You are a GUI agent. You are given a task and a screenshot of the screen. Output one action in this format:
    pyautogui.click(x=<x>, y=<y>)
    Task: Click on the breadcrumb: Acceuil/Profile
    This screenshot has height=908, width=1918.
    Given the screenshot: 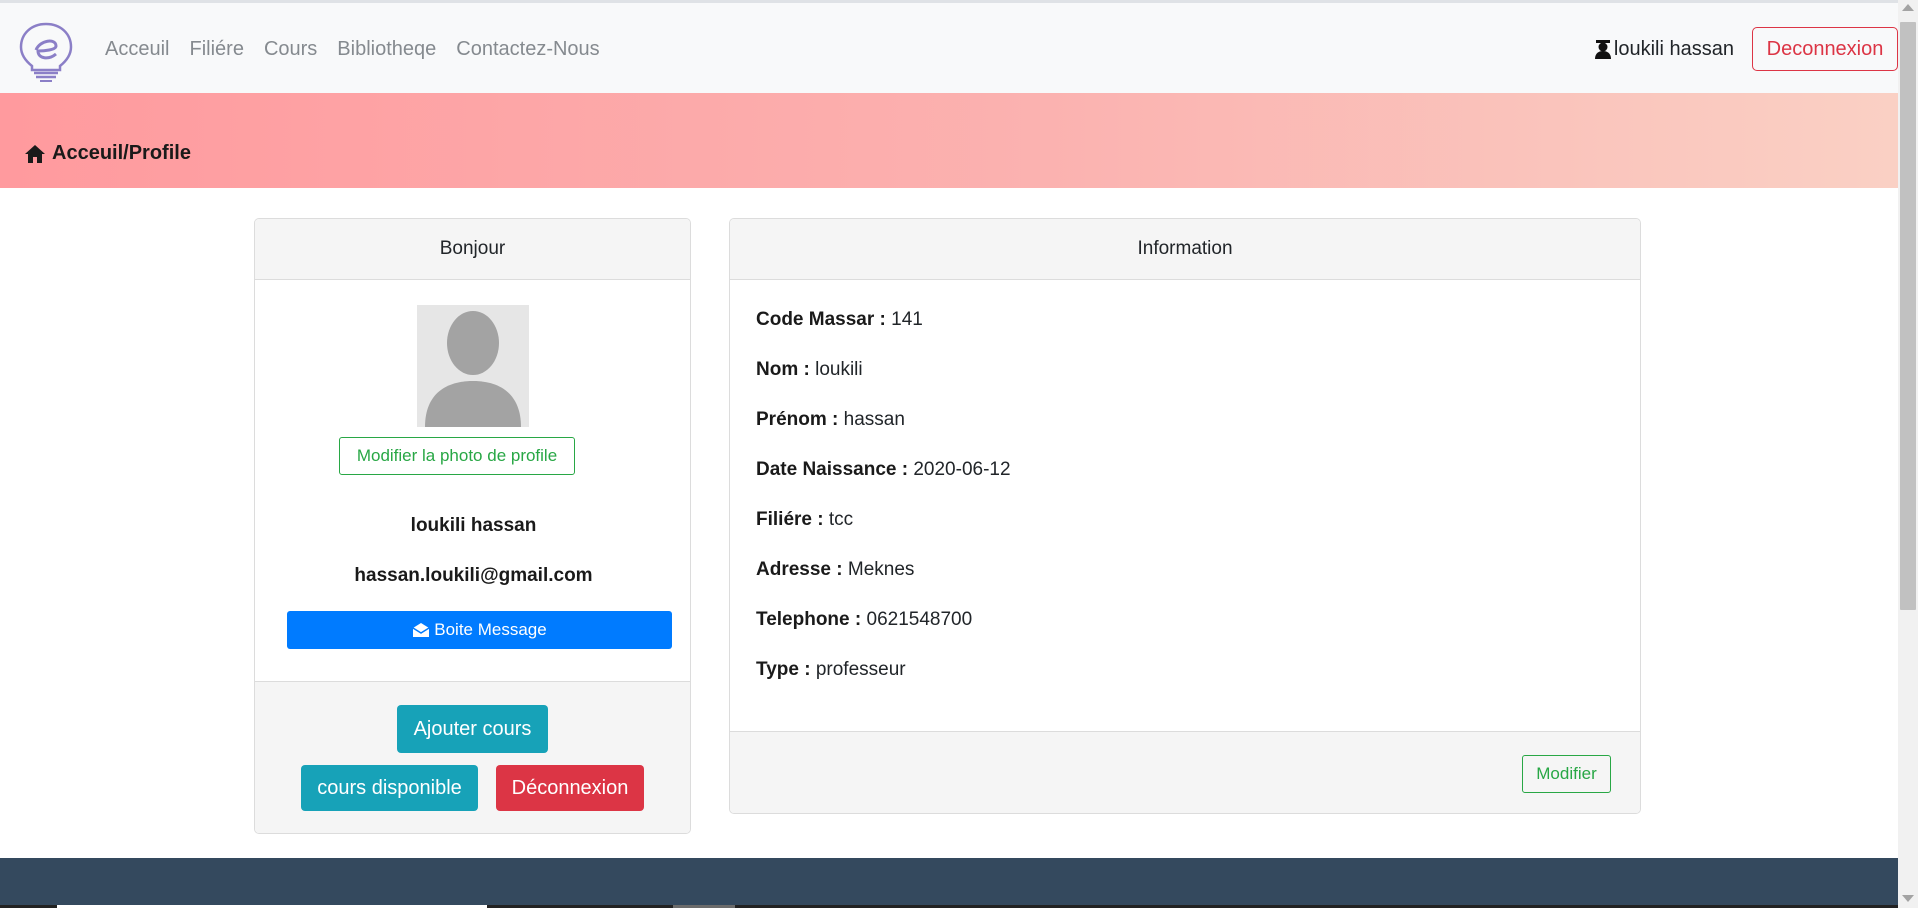 What is the action you would take?
    pyautogui.click(x=107, y=153)
    